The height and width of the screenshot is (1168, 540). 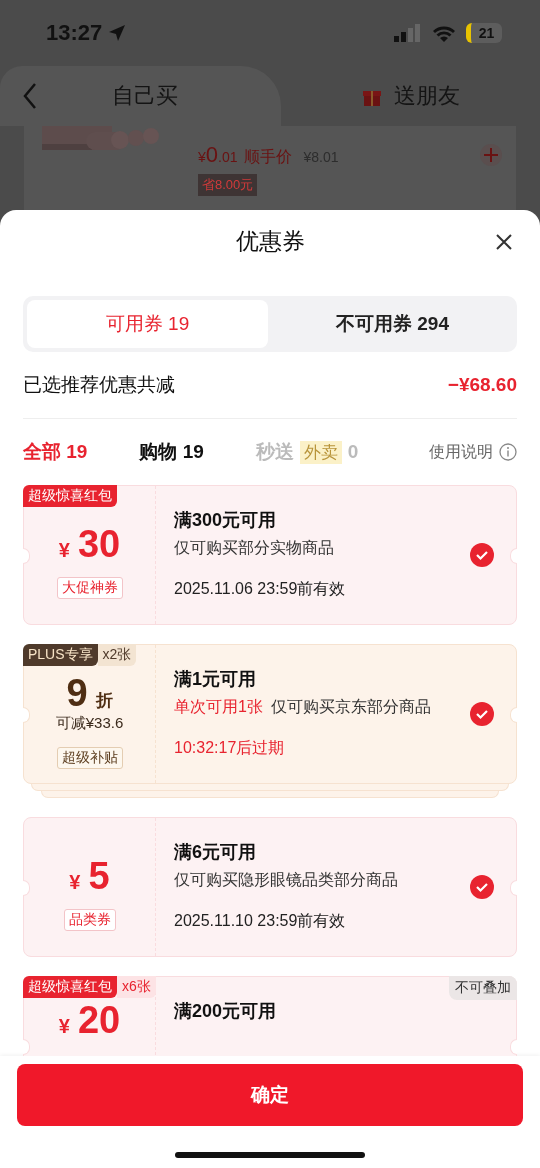 What do you see at coordinates (350, 707) in the screenshot?
I see `coupon-scope: 仅可购买京东部分商品` at bounding box center [350, 707].